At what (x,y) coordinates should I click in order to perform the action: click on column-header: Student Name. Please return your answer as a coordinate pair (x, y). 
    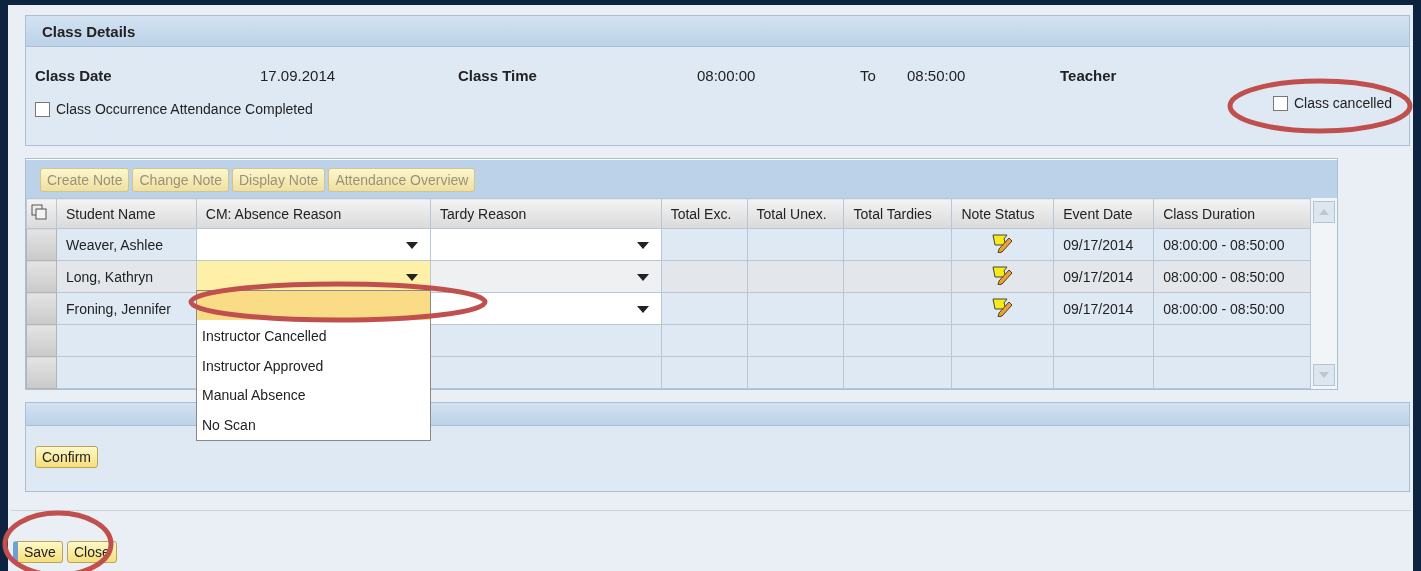
    Looking at the image, I should click on (126, 213).